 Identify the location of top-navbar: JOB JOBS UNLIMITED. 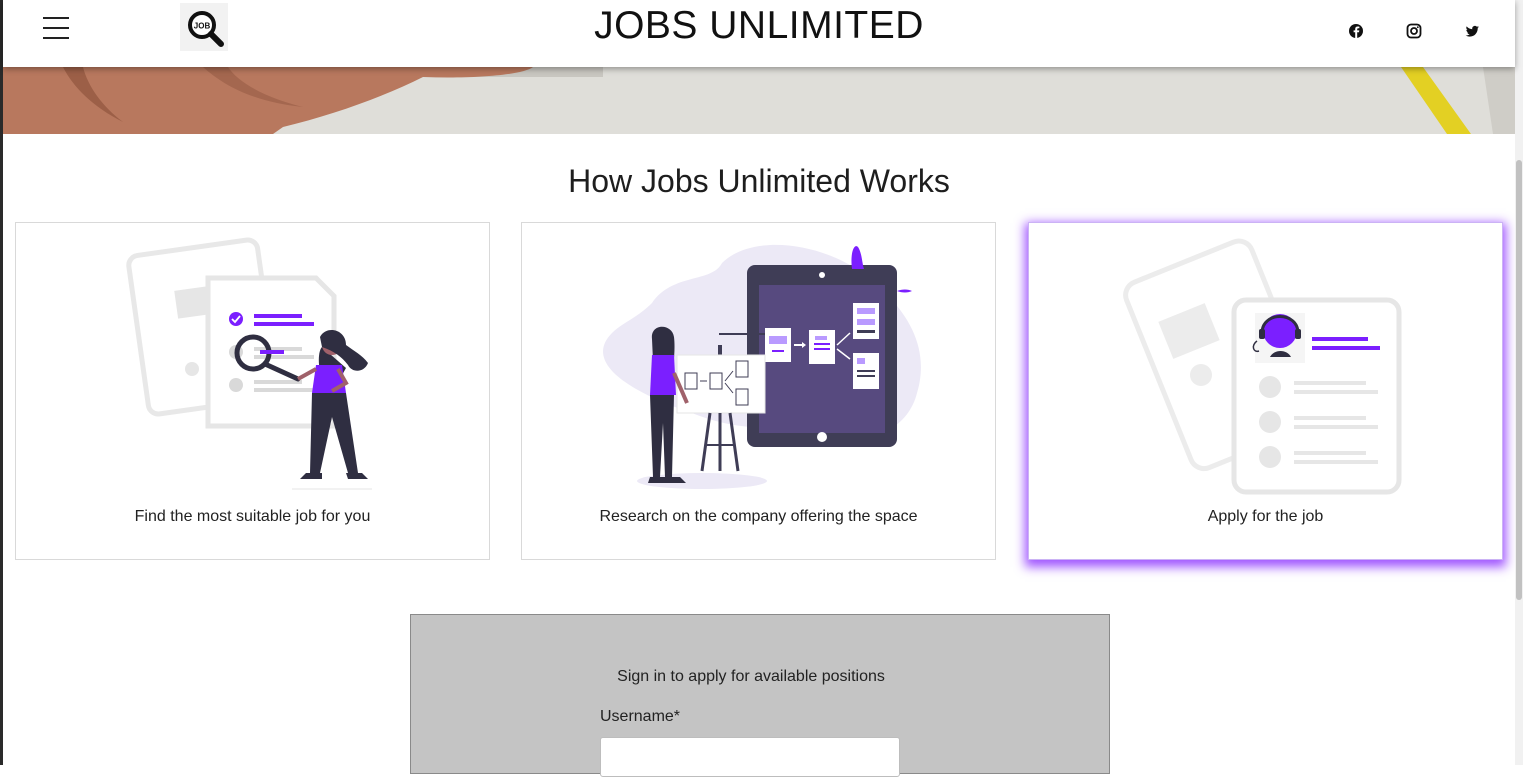
(759, 33).